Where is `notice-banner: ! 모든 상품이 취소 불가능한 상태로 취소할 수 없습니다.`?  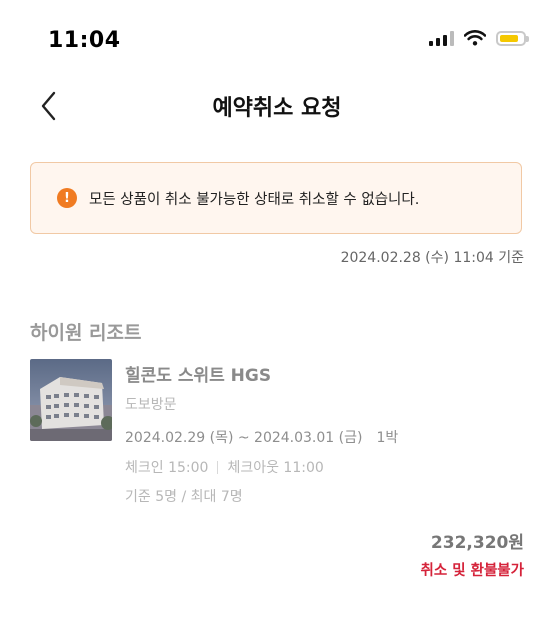 notice-banner: ! 모든 상품이 취소 불가능한 상태로 취소할 수 없습니다. is located at coordinates (276, 198).